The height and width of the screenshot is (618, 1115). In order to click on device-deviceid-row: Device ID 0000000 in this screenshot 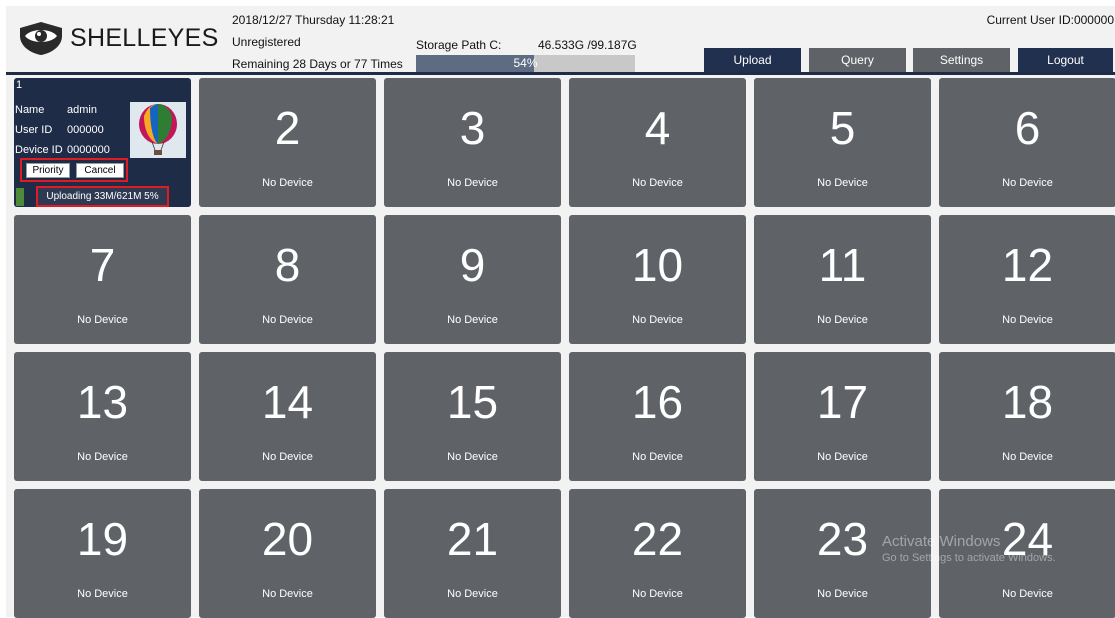, I will do `click(62, 150)`.